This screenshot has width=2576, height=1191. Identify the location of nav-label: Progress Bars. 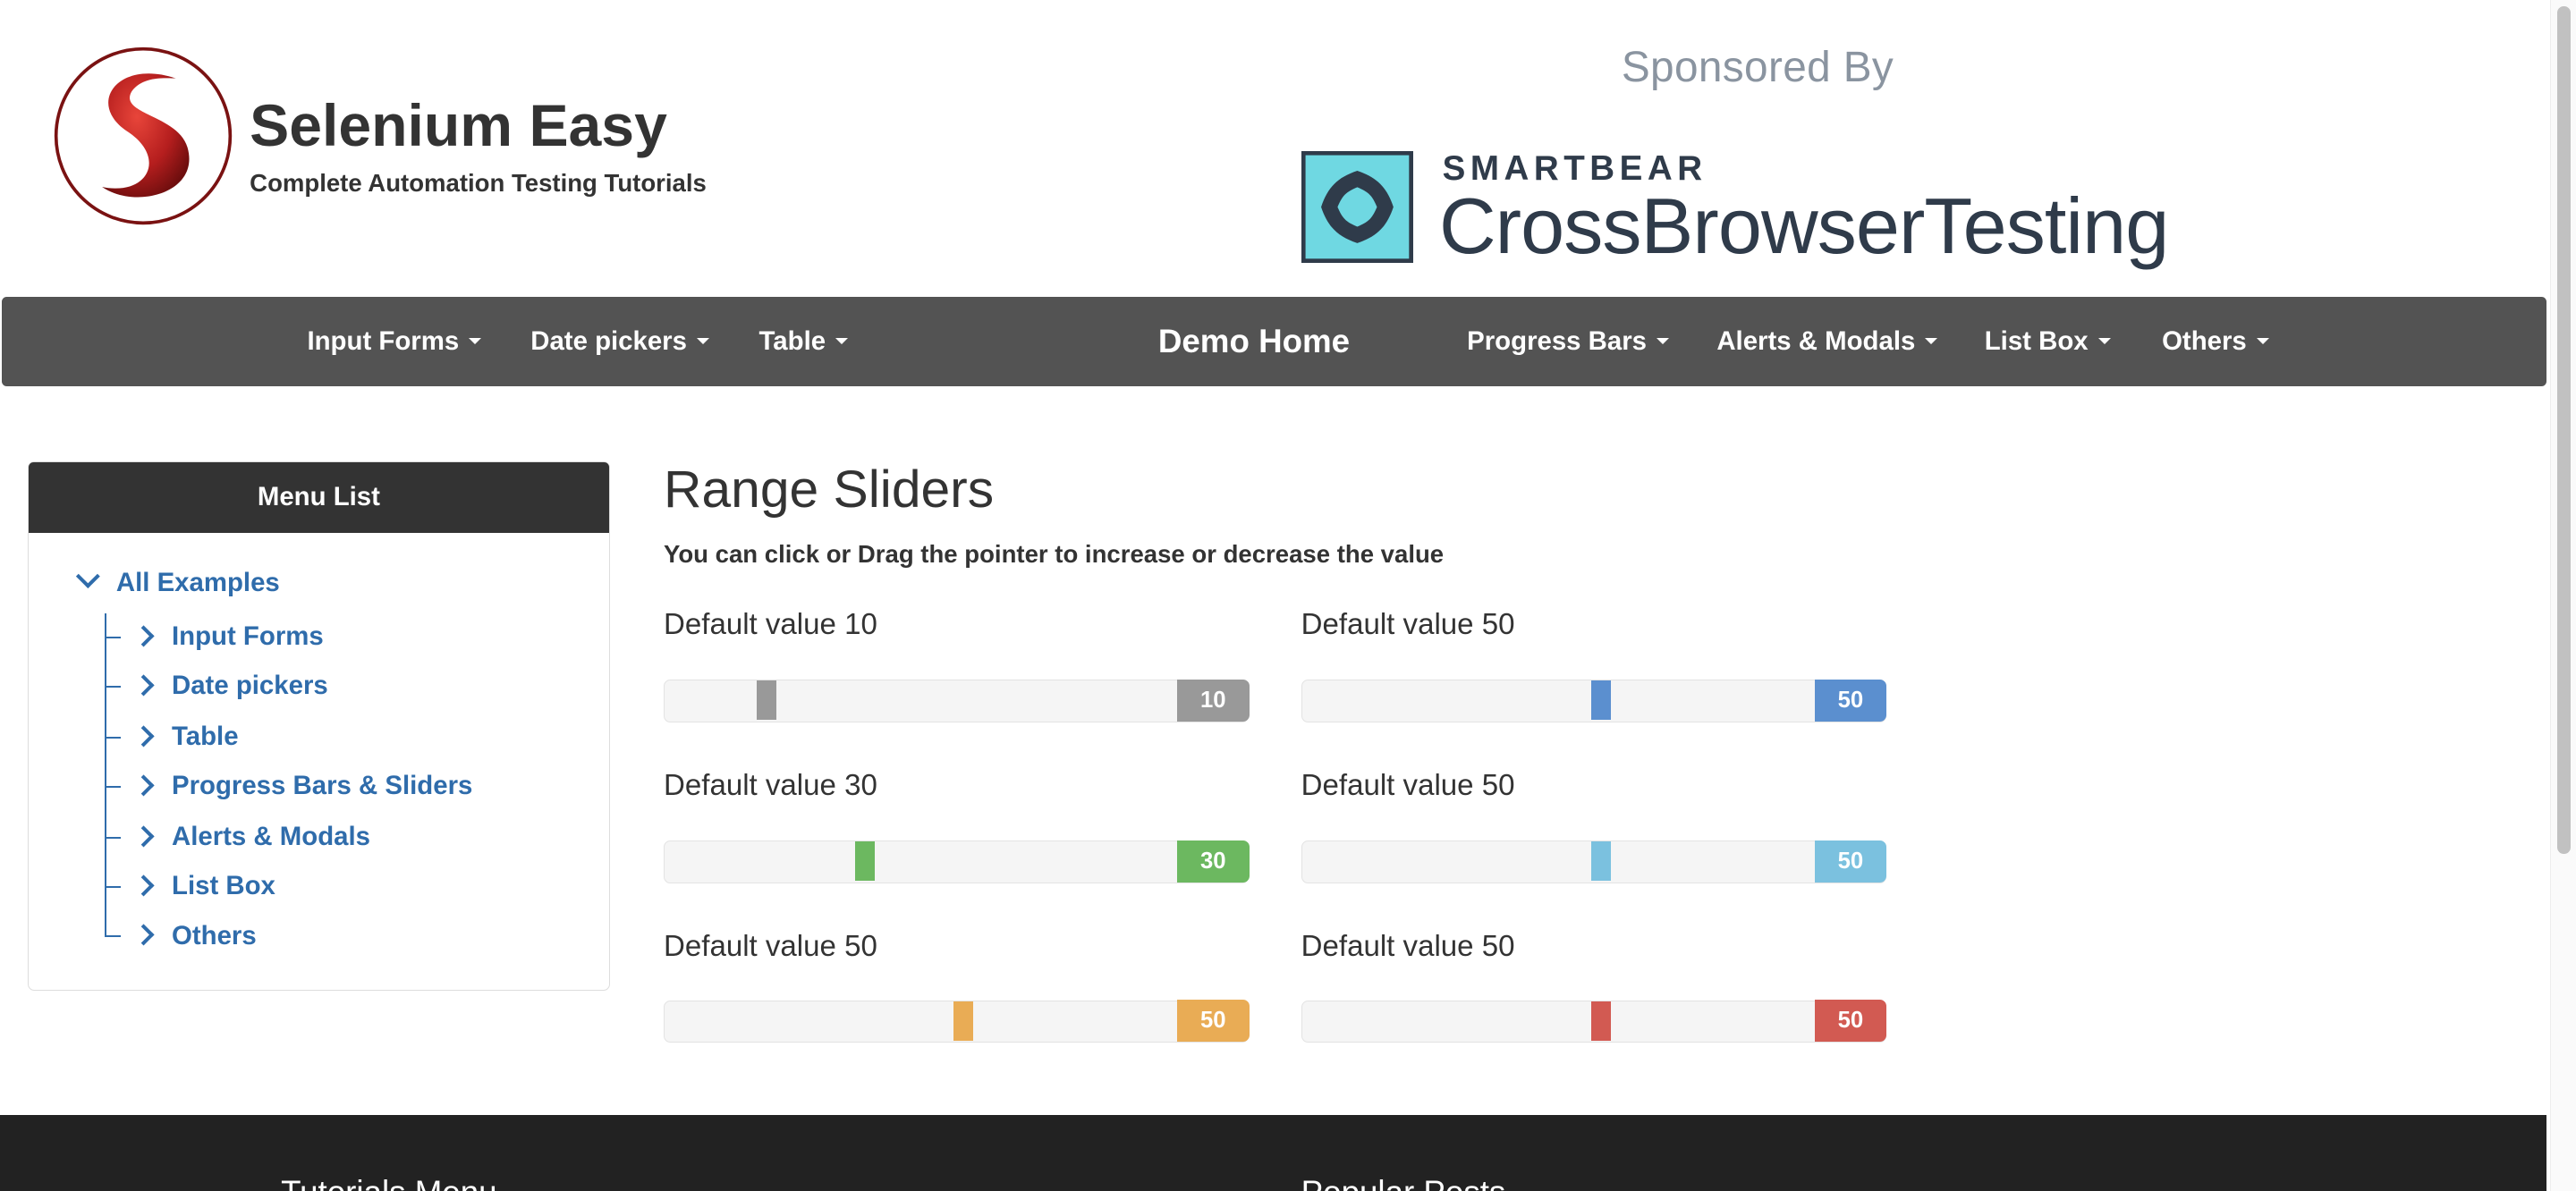
(1557, 341).